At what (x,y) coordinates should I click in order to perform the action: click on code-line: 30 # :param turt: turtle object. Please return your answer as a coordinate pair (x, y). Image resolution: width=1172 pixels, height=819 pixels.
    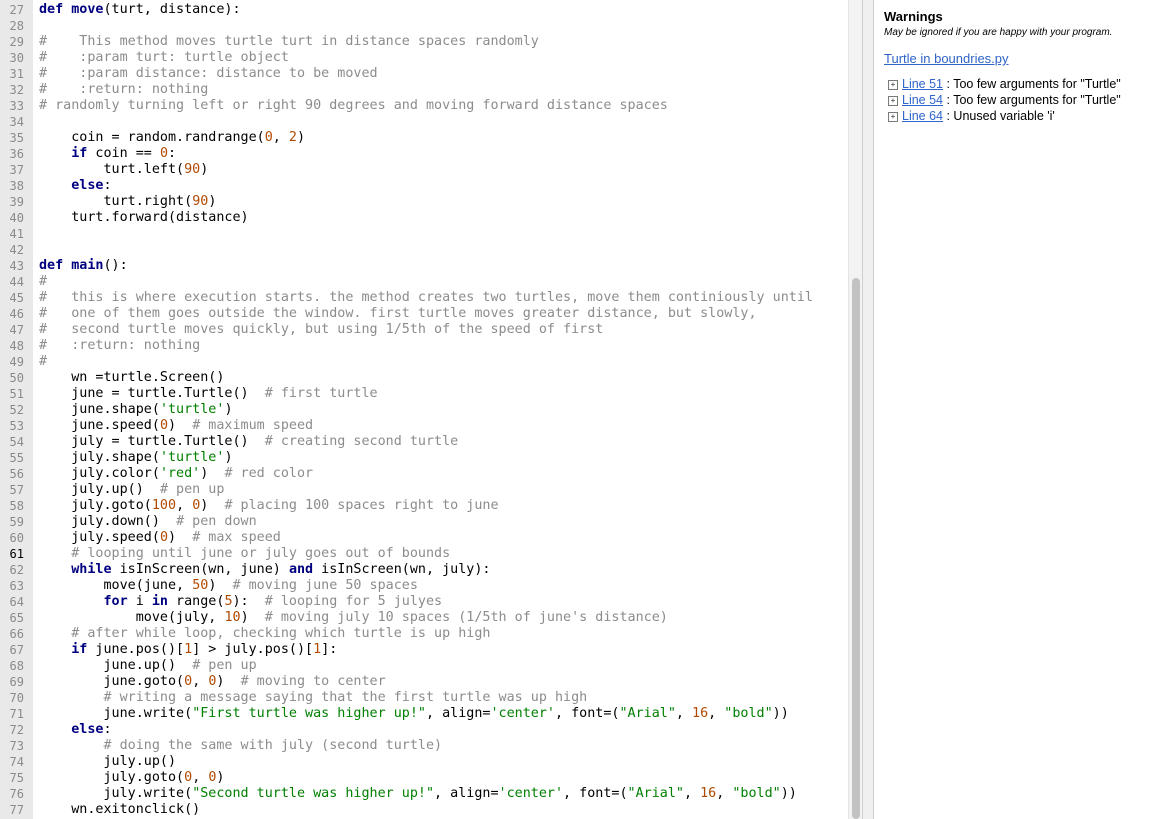
    Looking at the image, I should click on (424, 58).